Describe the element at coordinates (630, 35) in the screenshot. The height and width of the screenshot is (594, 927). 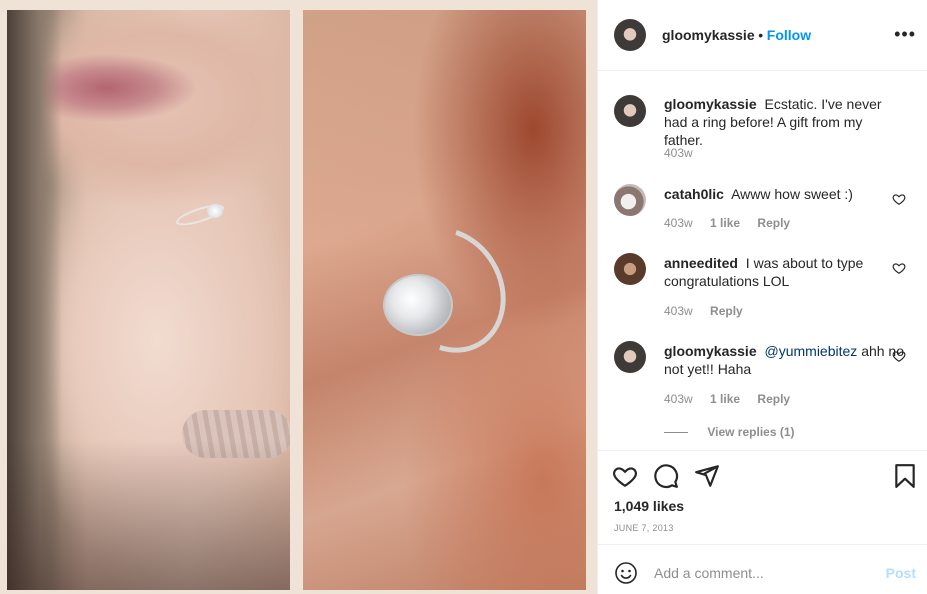
I see `author-avatar` at that location.